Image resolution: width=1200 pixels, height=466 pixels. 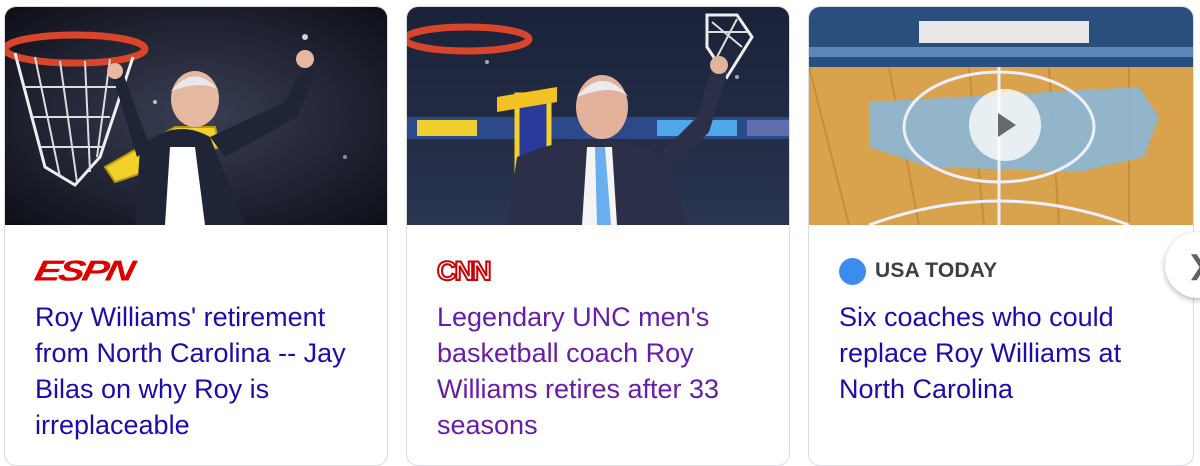 What do you see at coordinates (936, 270) in the screenshot?
I see `source-name: USA TODAY` at bounding box center [936, 270].